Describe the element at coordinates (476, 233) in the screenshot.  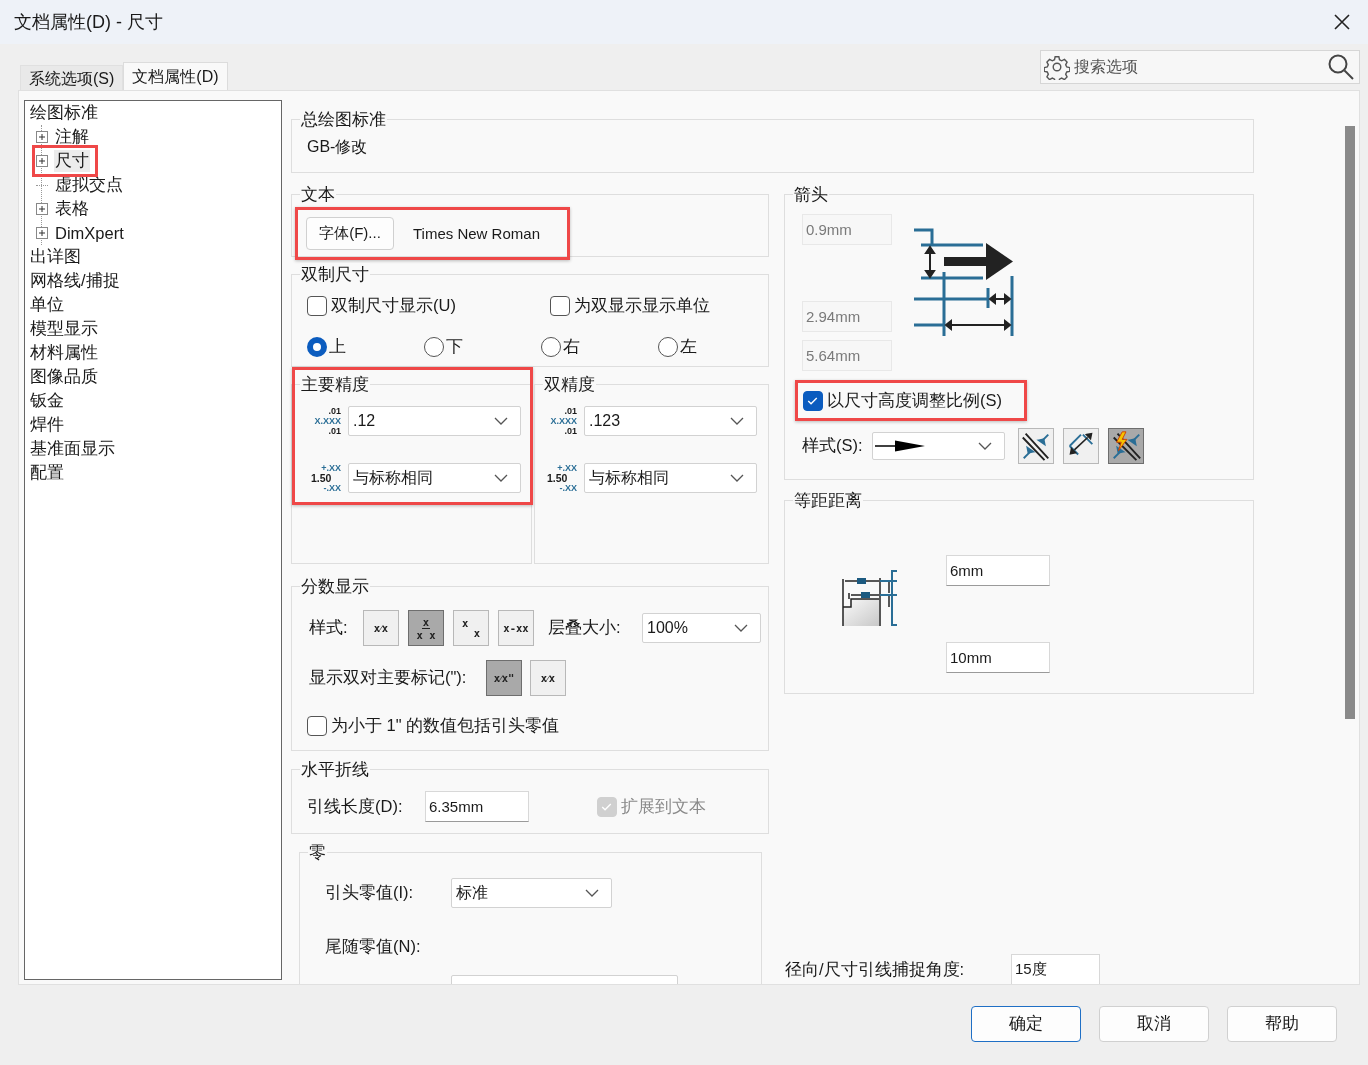
I see `font-name: Times New Roman` at that location.